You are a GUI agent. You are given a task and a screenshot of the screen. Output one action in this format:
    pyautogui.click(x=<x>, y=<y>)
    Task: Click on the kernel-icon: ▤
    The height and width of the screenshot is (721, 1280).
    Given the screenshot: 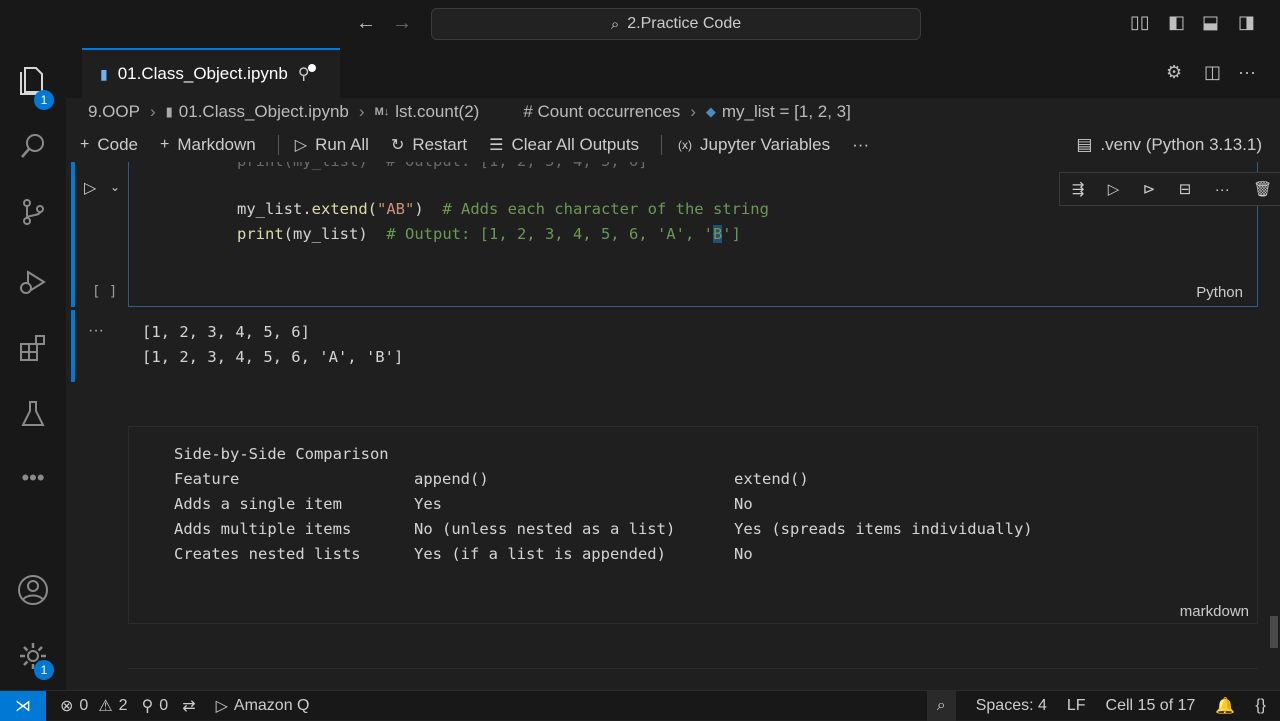 What is the action you would take?
    pyautogui.click(x=1084, y=144)
    